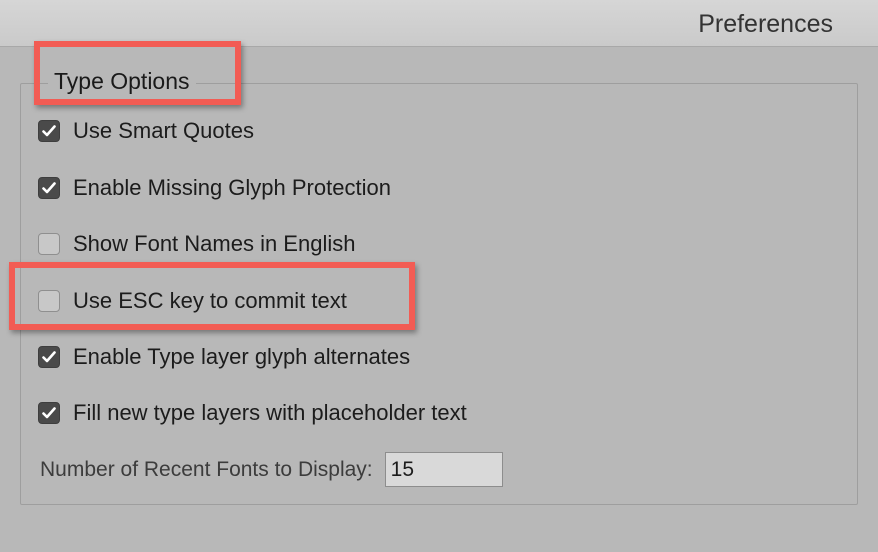 The width and height of the screenshot is (878, 552). What do you see at coordinates (122, 81) in the screenshot?
I see `type-options-legend: Type Options` at bounding box center [122, 81].